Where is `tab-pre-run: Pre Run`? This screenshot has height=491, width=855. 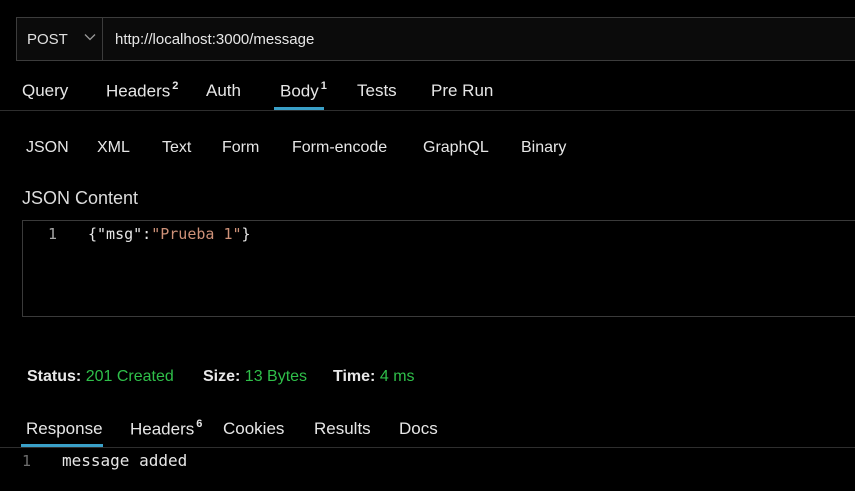
tab-pre-run: Pre Run is located at coordinates (462, 91).